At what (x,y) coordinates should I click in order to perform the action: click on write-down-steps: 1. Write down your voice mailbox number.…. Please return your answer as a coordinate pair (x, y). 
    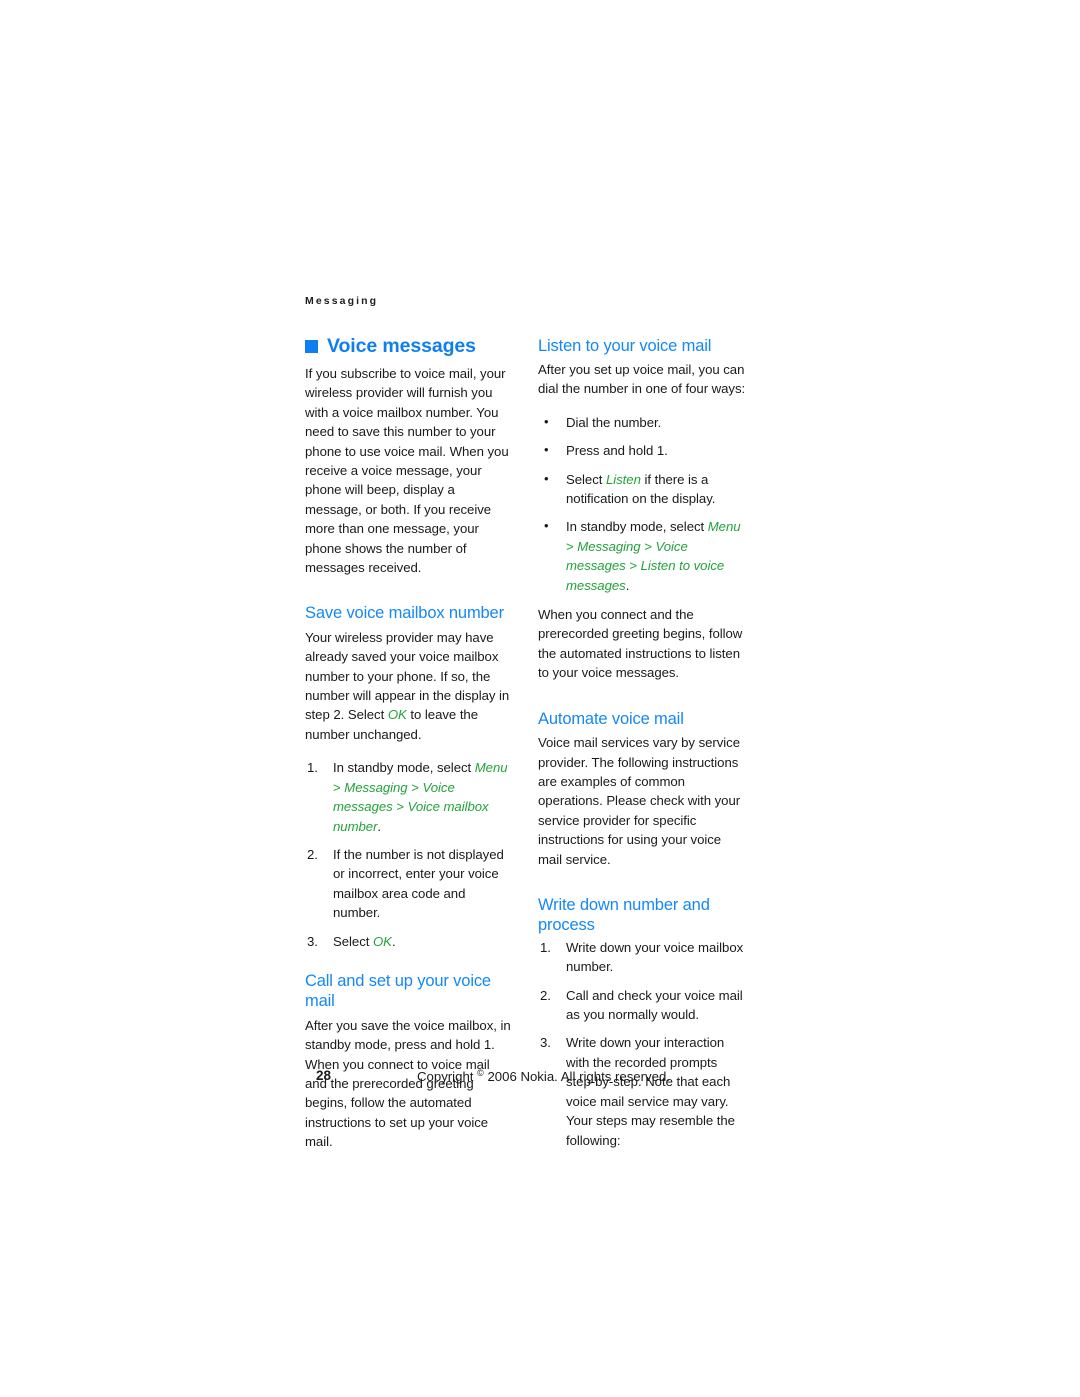
    Looking at the image, I should click on (643, 1044).